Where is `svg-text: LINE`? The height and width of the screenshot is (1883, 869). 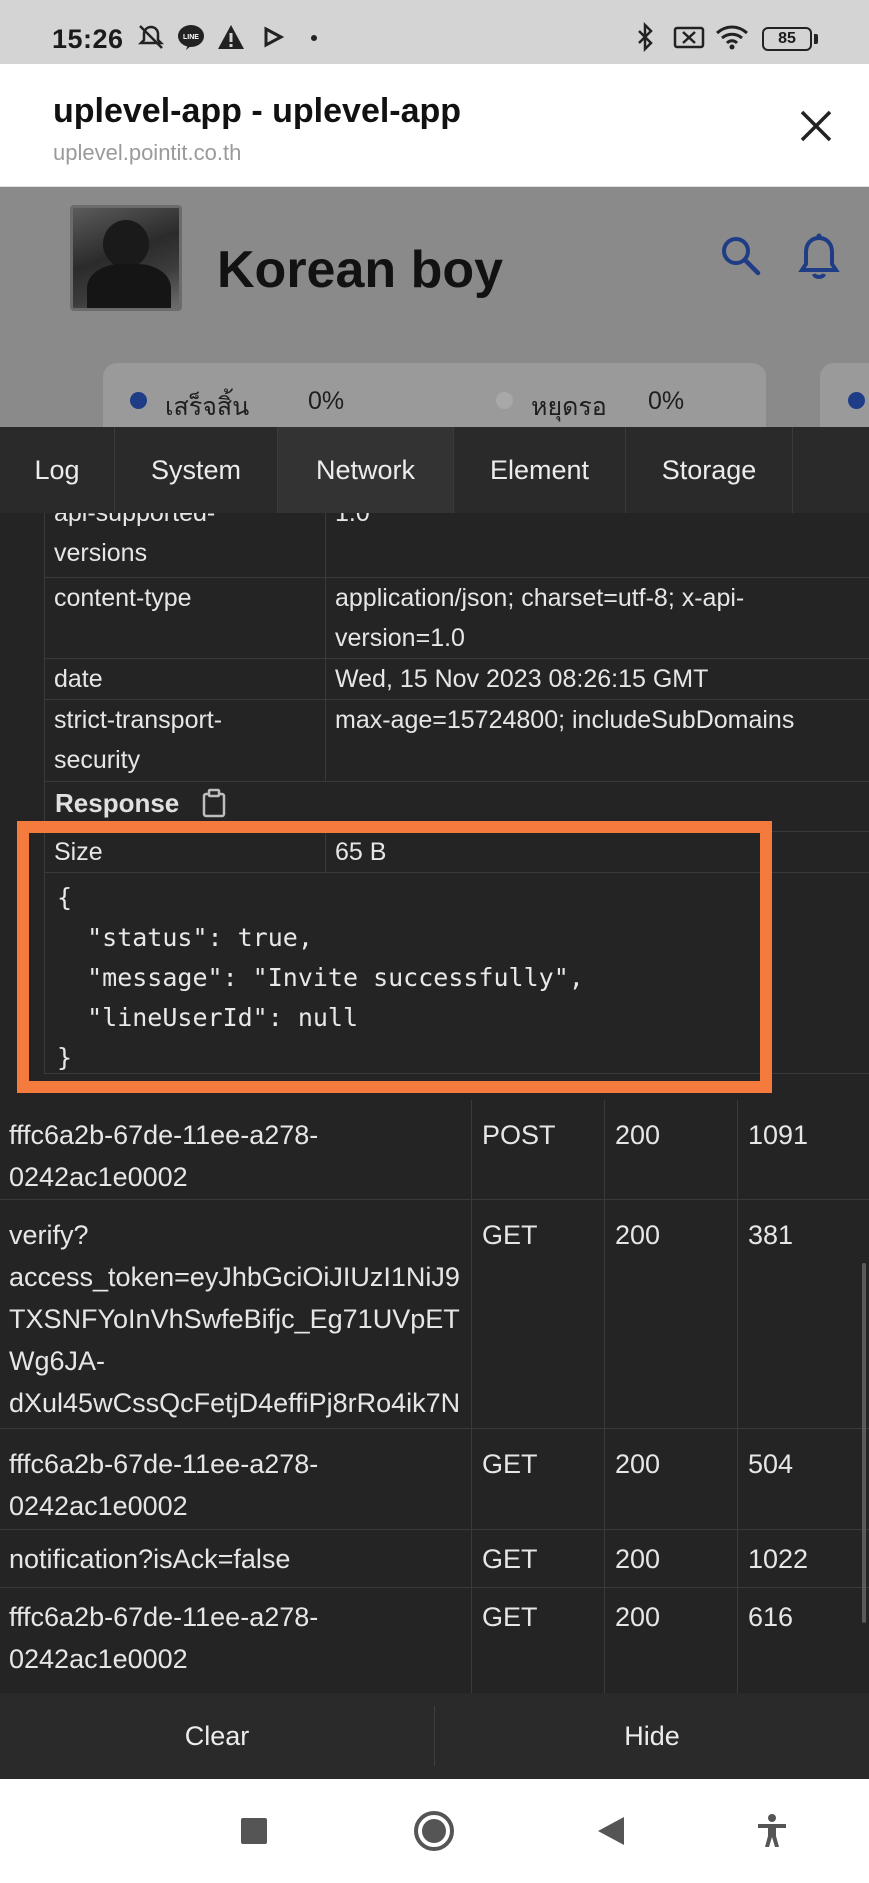
svg-text: LINE is located at coordinates (191, 37).